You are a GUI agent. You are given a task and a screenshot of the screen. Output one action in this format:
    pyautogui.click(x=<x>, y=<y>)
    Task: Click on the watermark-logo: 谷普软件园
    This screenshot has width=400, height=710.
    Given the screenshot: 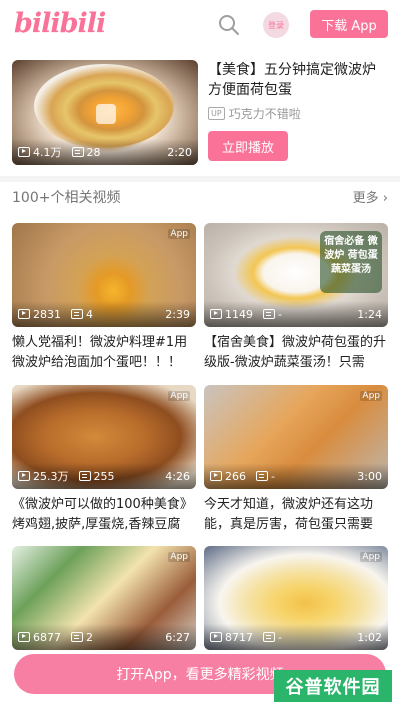 What is the action you would take?
    pyautogui.click(x=333, y=686)
    